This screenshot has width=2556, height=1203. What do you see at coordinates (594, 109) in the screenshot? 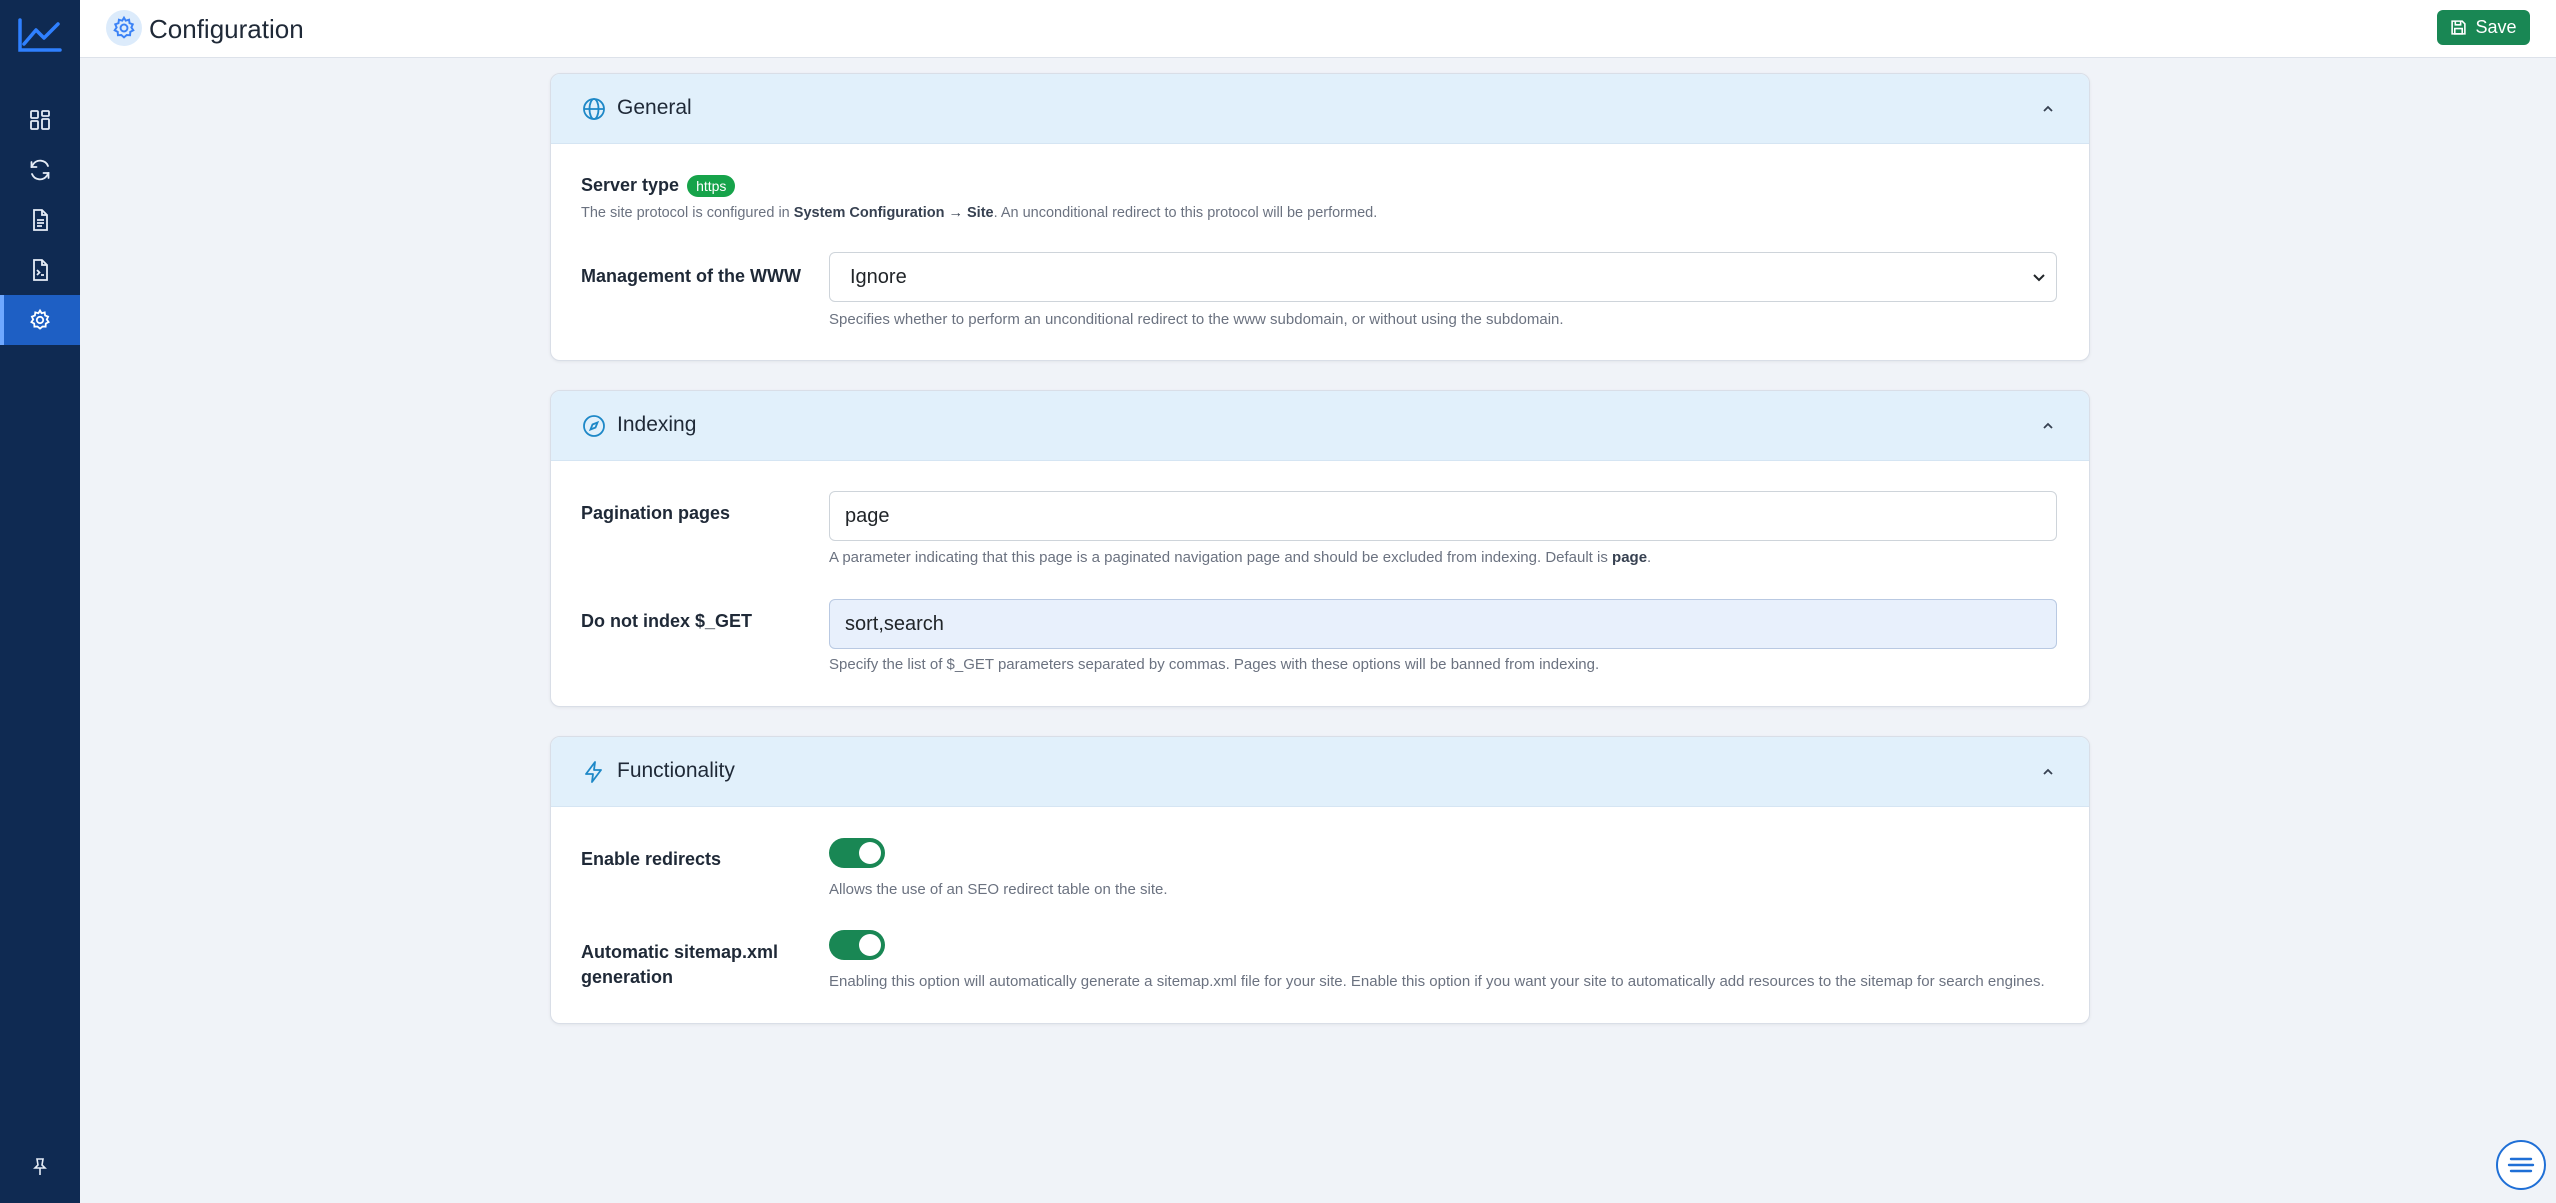
I see `globe-icon` at bounding box center [594, 109].